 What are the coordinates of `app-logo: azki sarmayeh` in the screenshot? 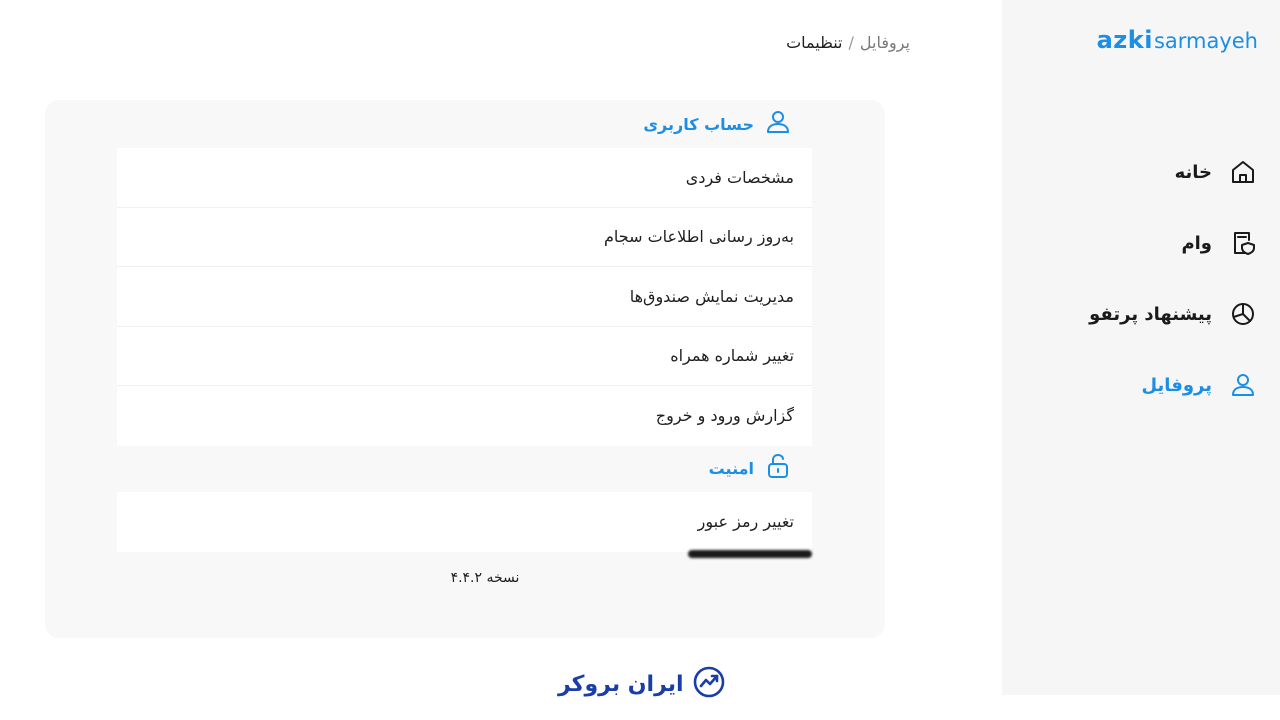 It's located at (1177, 40).